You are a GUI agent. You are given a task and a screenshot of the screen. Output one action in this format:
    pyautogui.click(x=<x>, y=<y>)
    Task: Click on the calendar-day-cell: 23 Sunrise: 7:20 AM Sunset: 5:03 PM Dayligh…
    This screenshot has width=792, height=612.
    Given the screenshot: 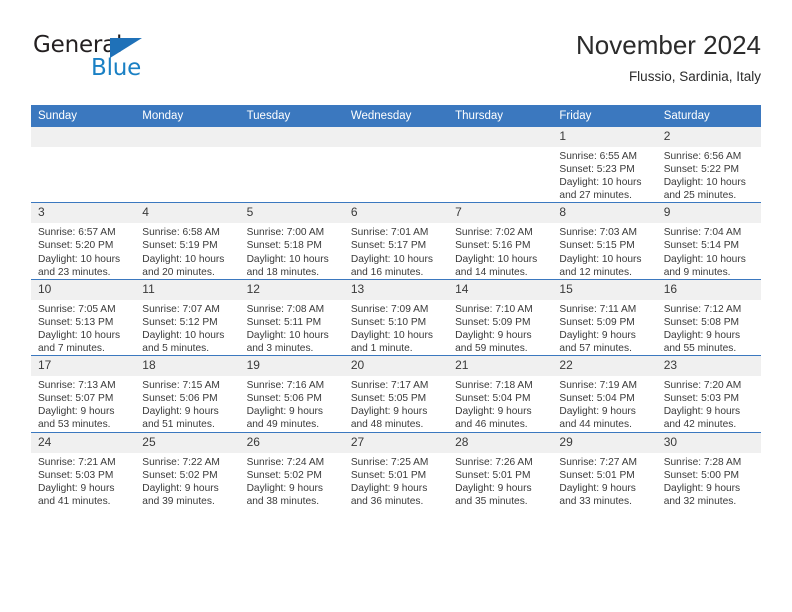 What is the action you would take?
    pyautogui.click(x=708, y=393)
    